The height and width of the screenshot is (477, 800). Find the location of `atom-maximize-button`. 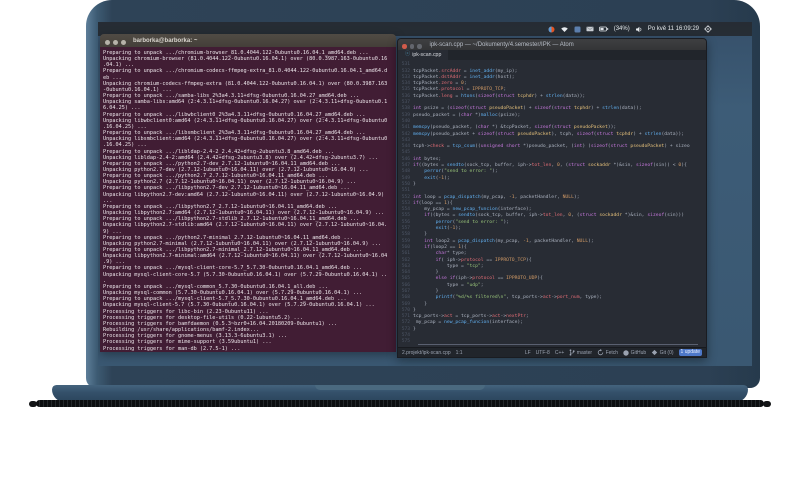

atom-maximize-button is located at coordinates (419, 46).